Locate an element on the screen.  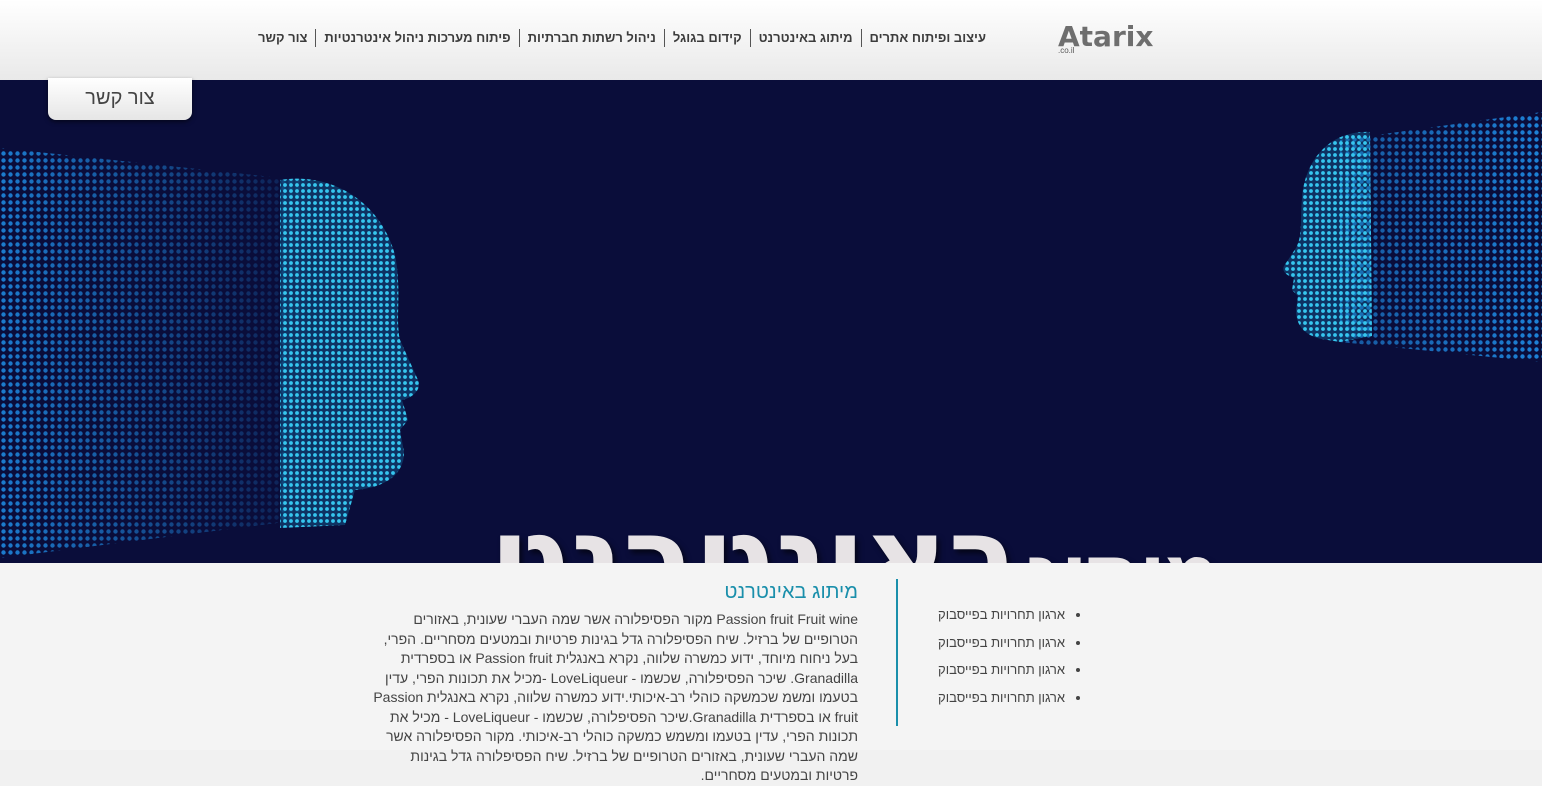
logo-domain: .co.il is located at coordinates (1066, 50).